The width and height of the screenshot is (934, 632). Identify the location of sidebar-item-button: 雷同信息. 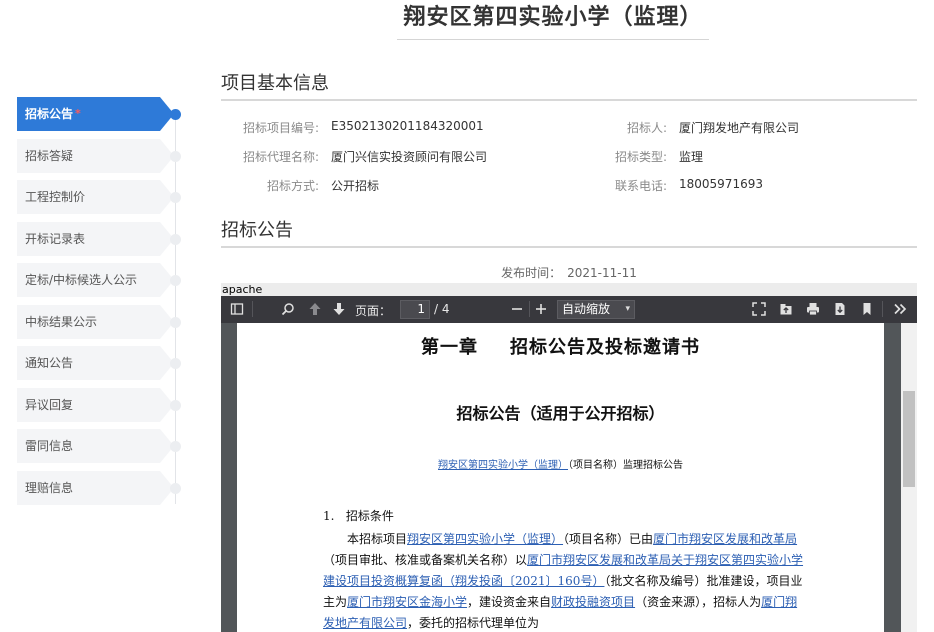
(95, 446).